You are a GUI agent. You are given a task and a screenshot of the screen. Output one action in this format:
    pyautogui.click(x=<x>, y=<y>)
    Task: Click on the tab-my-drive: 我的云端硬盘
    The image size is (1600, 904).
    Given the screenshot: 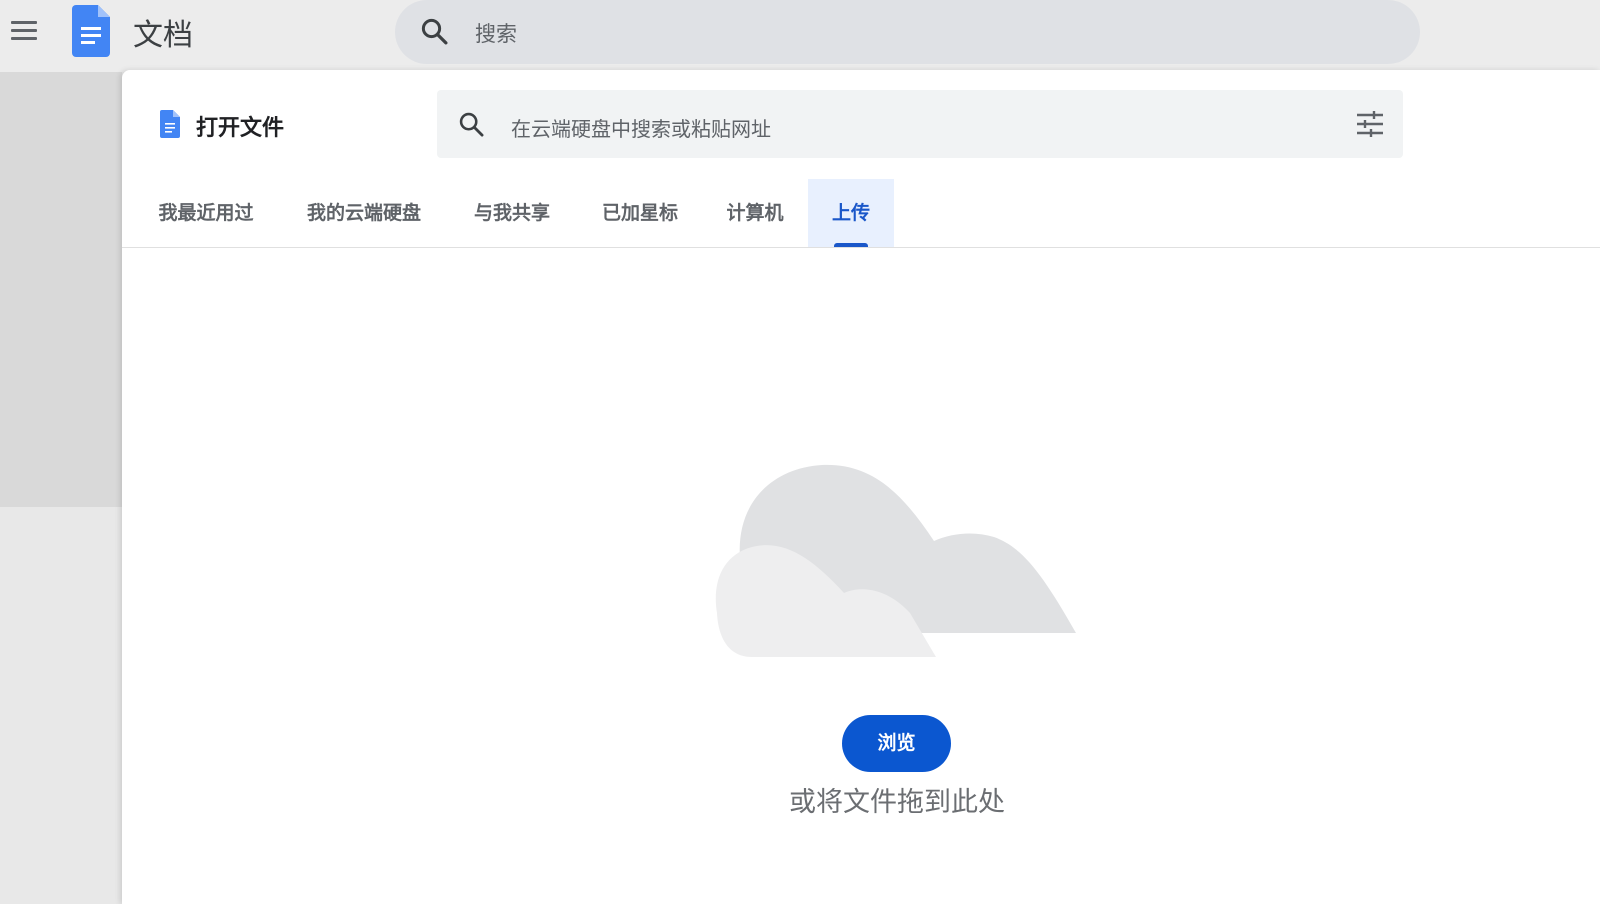 What is the action you would take?
    pyautogui.click(x=364, y=213)
    